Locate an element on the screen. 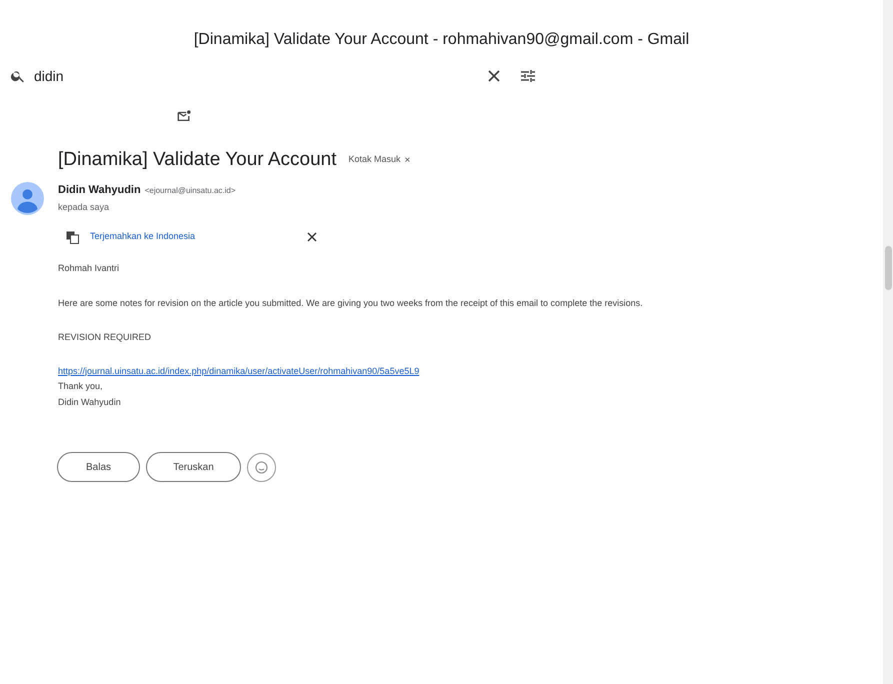 The height and width of the screenshot is (684, 893). forward-button: Teruskan is located at coordinates (193, 467).